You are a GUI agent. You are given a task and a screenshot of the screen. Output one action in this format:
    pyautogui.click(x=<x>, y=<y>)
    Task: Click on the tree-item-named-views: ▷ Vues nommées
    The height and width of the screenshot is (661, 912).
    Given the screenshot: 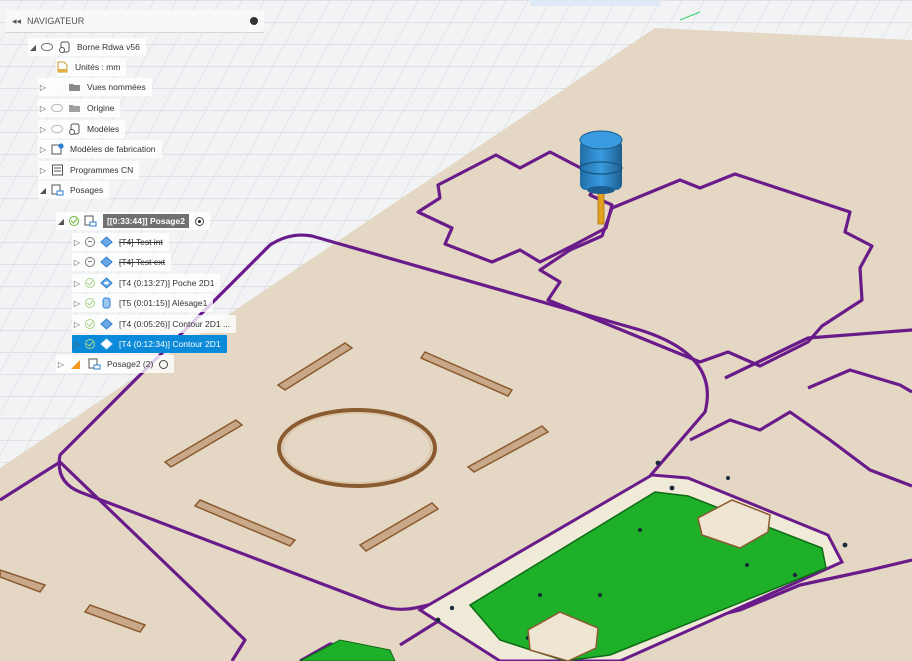 What is the action you would take?
    pyautogui.click(x=95, y=87)
    